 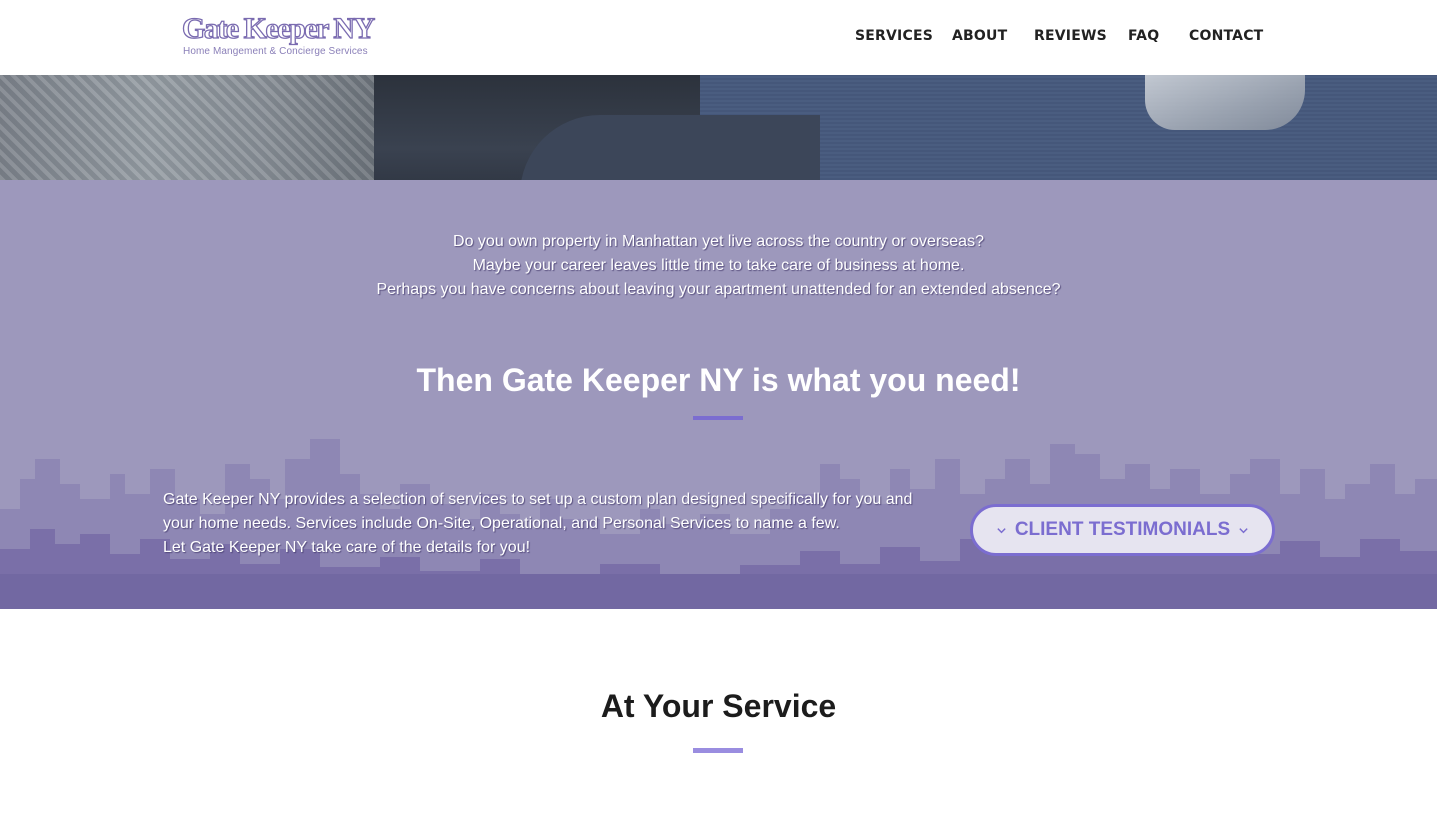 What do you see at coordinates (1226, 36) in the screenshot?
I see `nav-contact: CONTACT` at bounding box center [1226, 36].